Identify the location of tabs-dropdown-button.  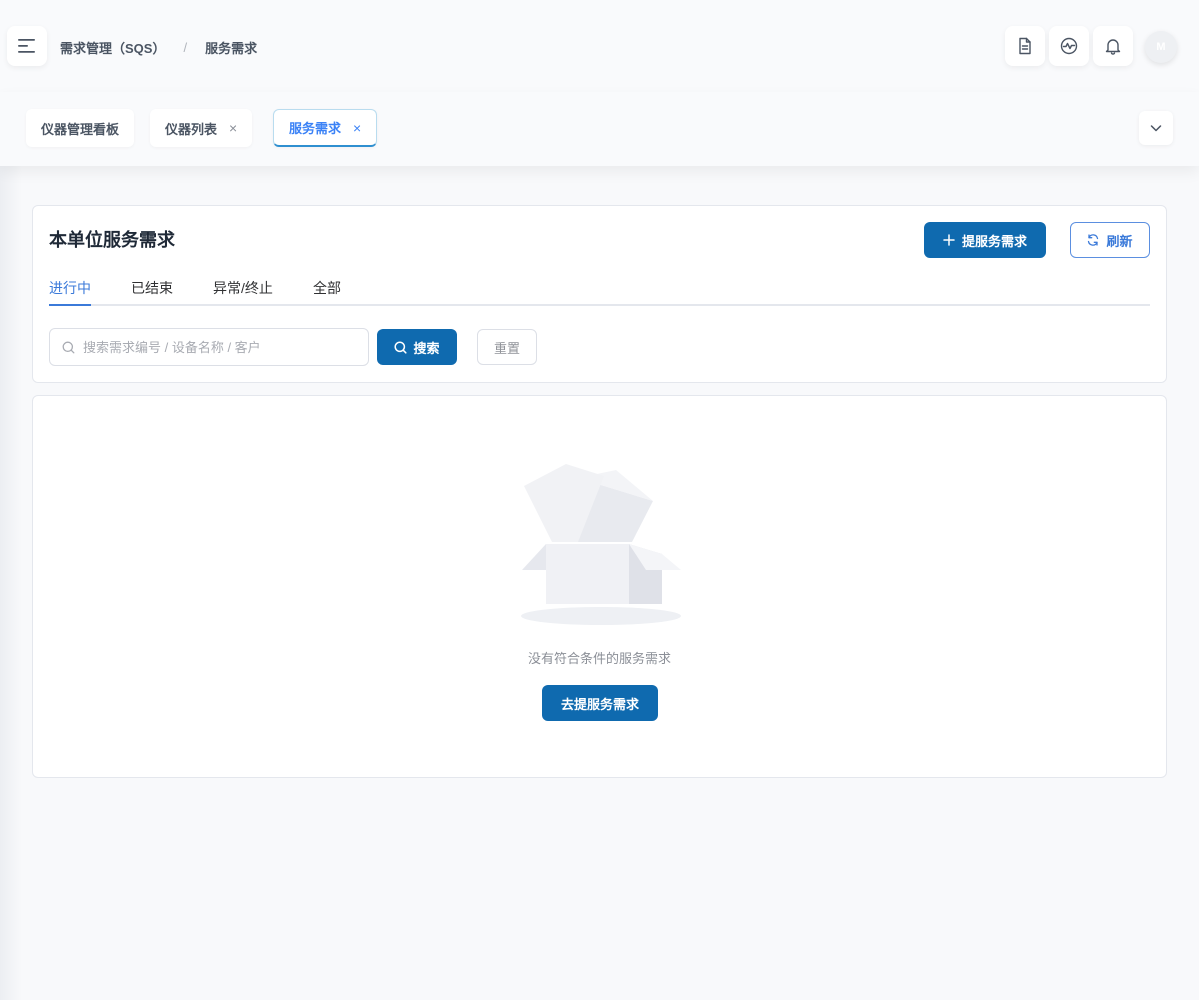
(1156, 128).